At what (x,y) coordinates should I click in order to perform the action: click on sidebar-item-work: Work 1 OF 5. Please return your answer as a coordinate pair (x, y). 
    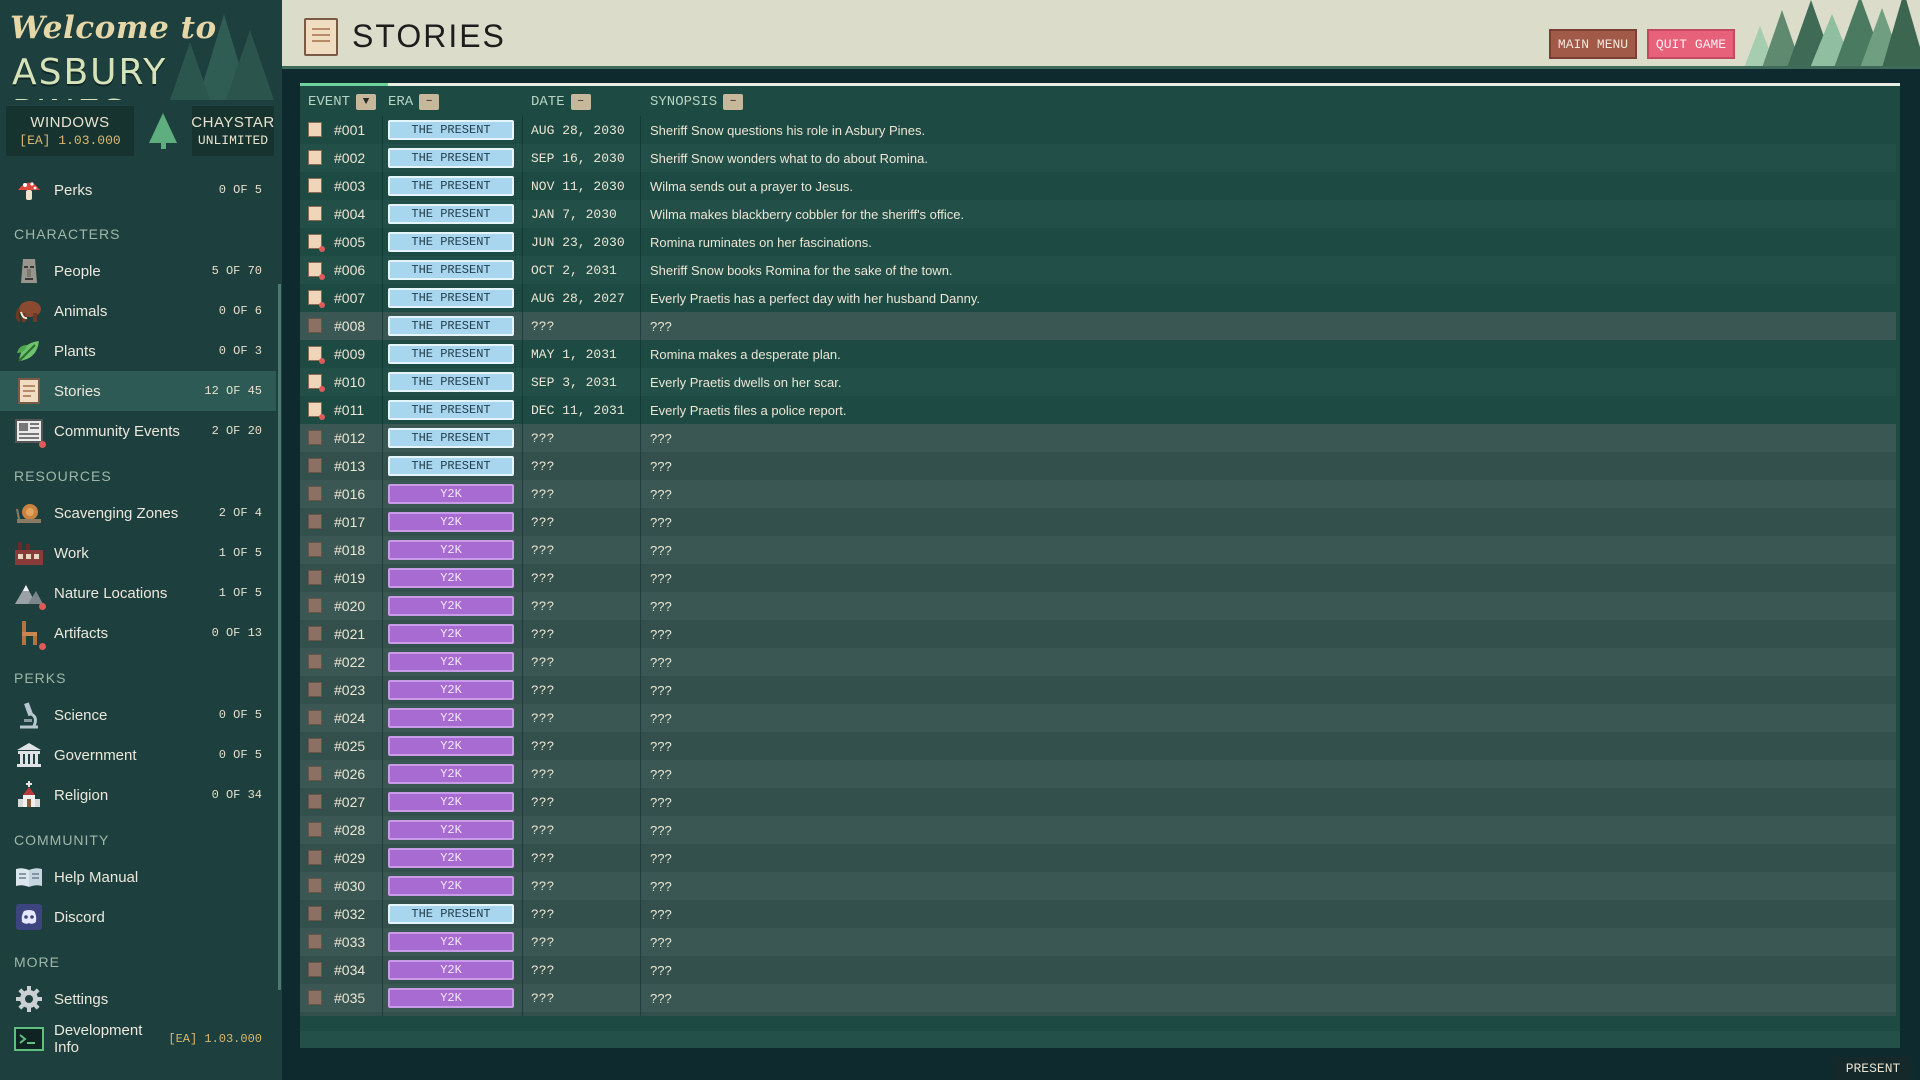
    Looking at the image, I should click on (138, 553).